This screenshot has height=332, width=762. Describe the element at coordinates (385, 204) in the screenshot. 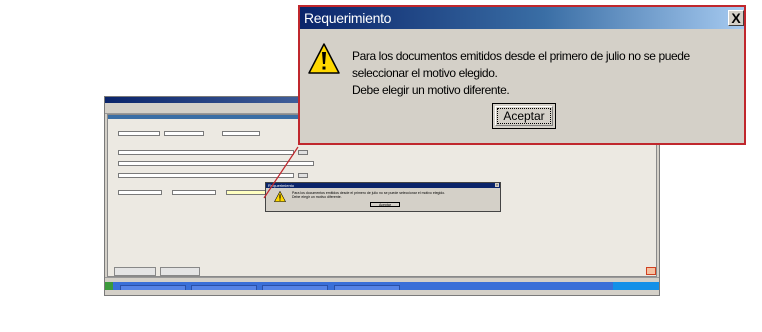

I see `small-dialog-ok-button: Aceptar` at that location.